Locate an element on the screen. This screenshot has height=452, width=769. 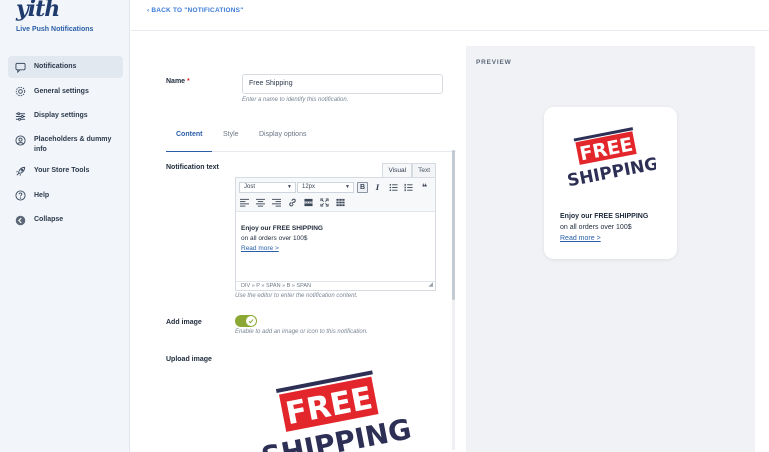
preview-title: PREVIEW is located at coordinates (494, 62).